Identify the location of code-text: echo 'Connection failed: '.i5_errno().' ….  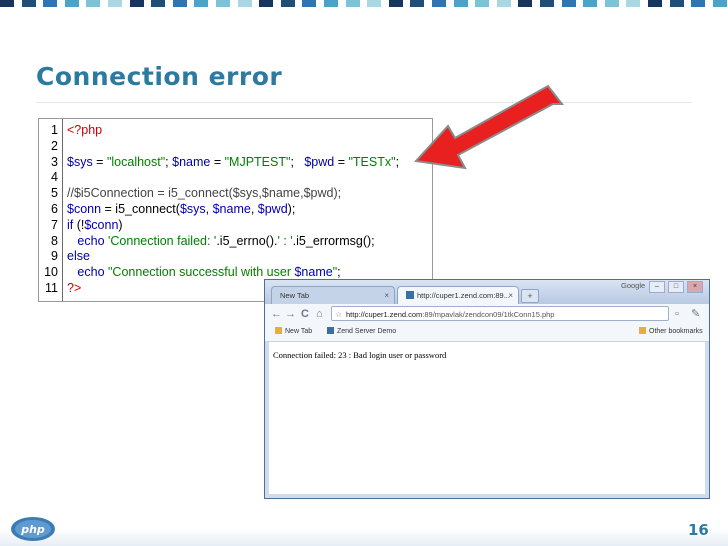
(221, 241).